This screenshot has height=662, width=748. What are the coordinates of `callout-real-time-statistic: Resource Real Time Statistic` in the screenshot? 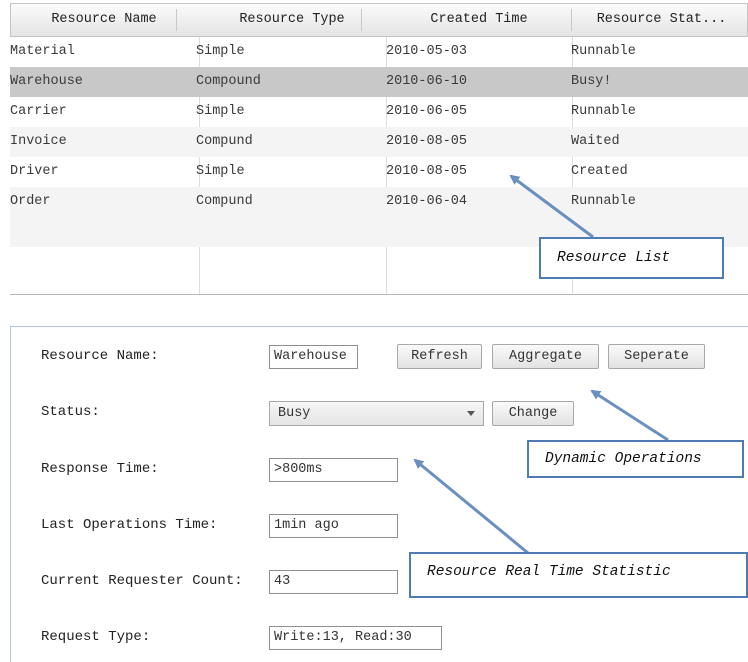 It's located at (578, 575).